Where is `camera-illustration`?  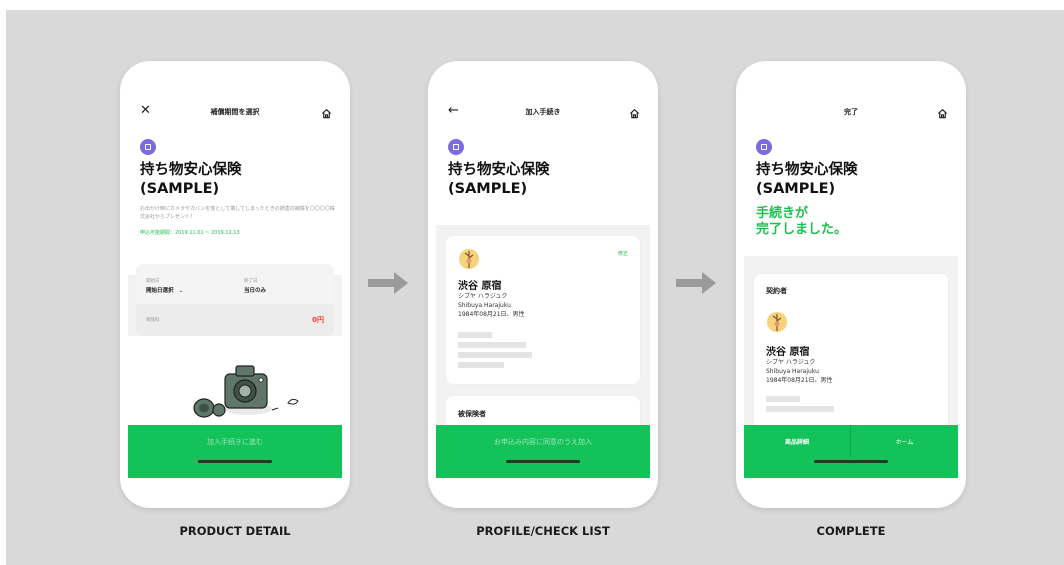 camera-illustration is located at coordinates (246, 391).